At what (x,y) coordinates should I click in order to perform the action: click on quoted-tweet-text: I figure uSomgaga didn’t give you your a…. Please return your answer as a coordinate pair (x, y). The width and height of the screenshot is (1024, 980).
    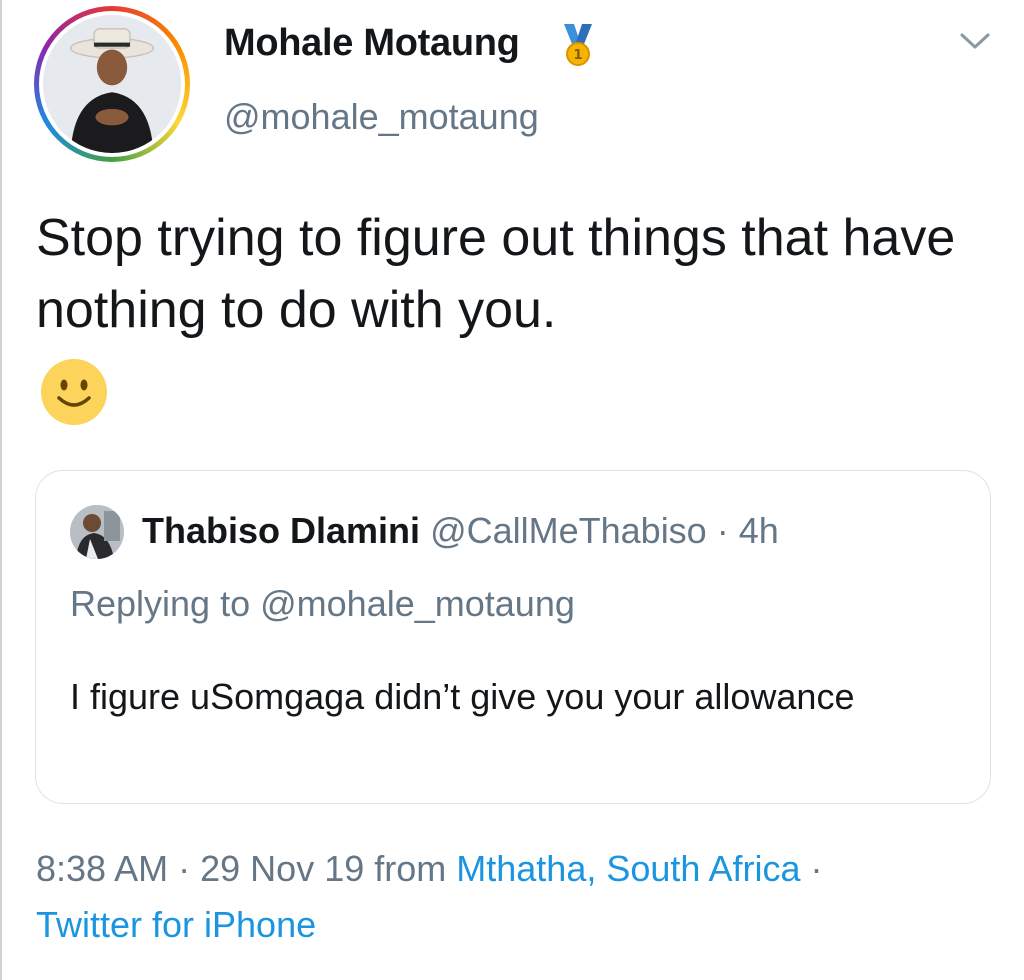
    Looking at the image, I should click on (462, 696).